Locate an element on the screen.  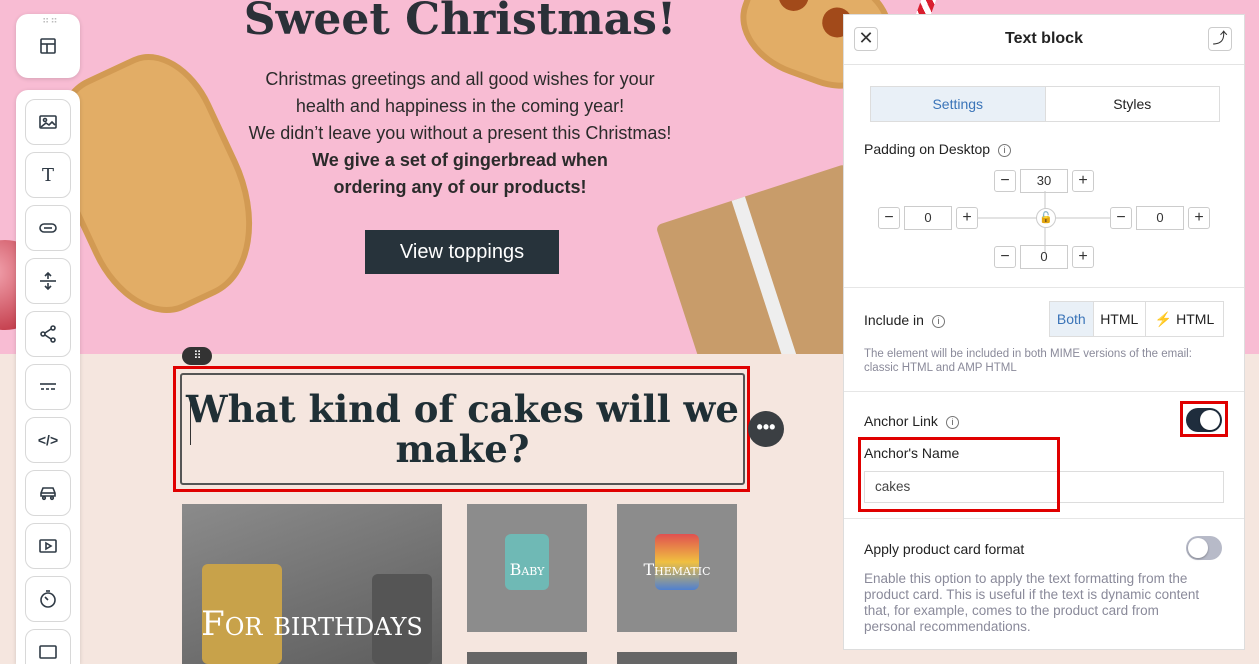
include-in-label: Include in i is located at coordinates (904, 320).